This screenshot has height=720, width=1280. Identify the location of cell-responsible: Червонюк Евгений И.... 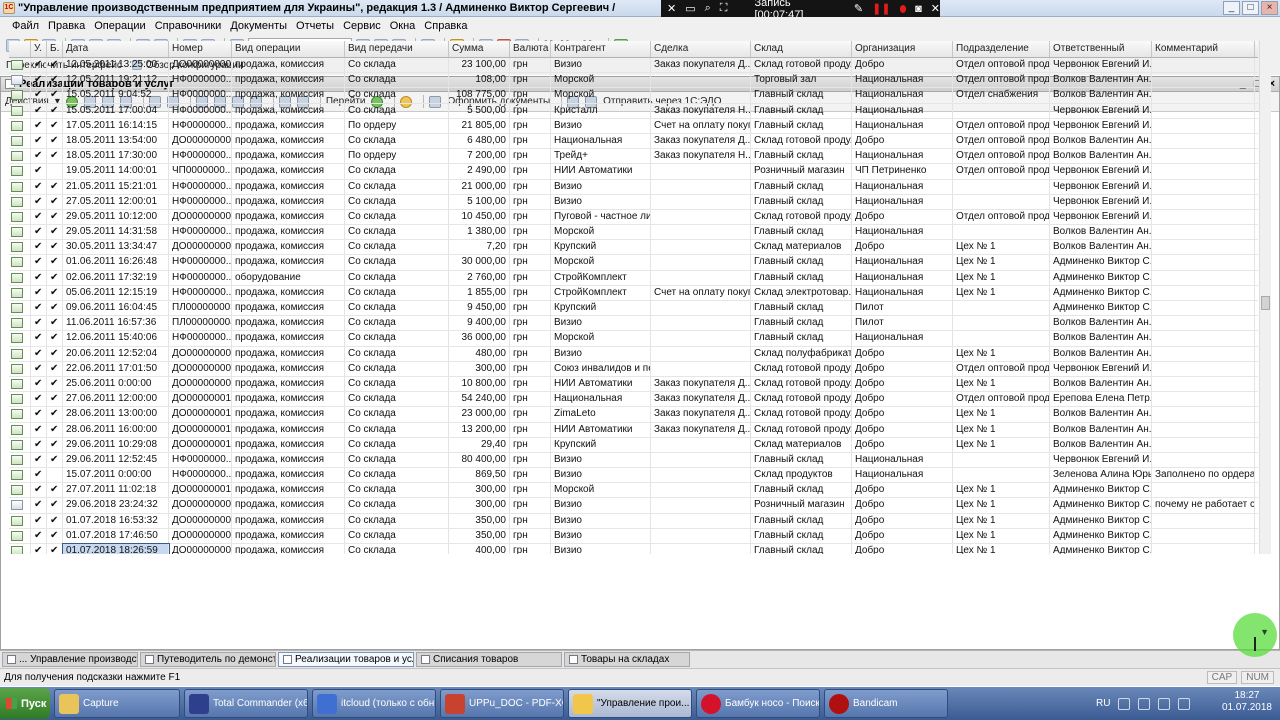
(1101, 201).